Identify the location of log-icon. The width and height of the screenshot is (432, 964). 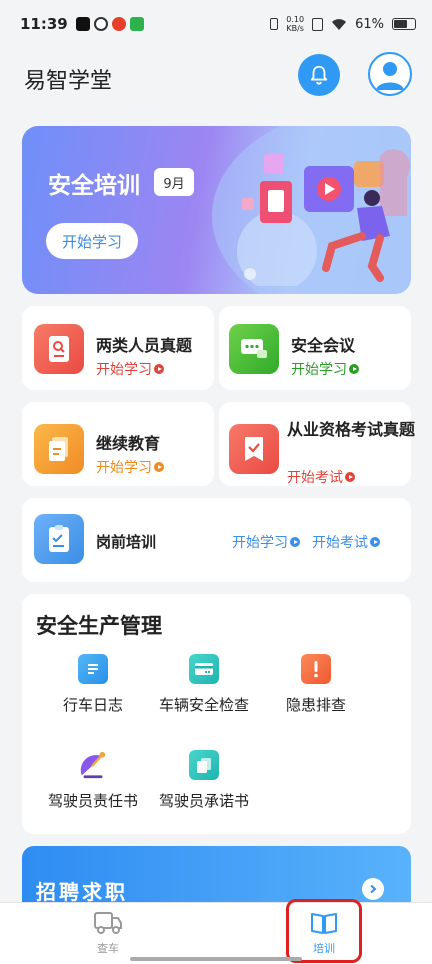
(93, 669).